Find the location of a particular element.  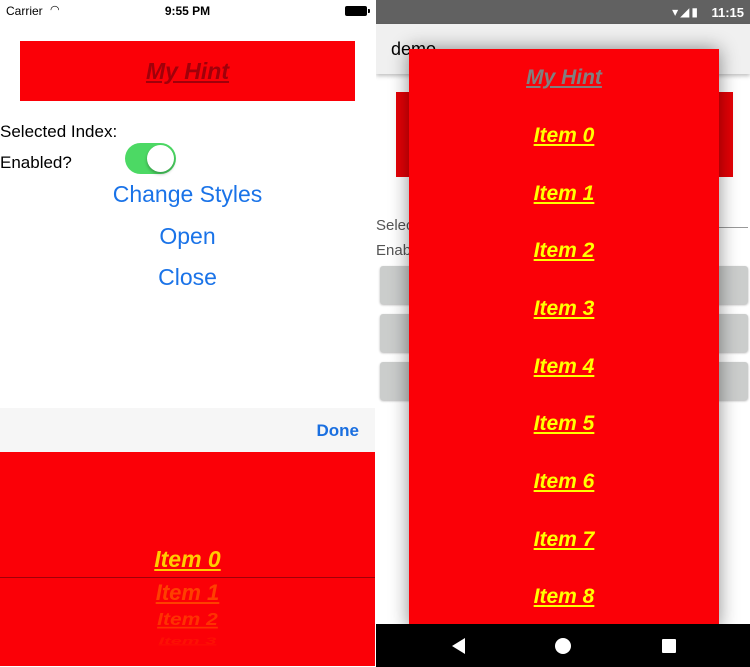

dialog-item: Item 8 is located at coordinates (564, 597).